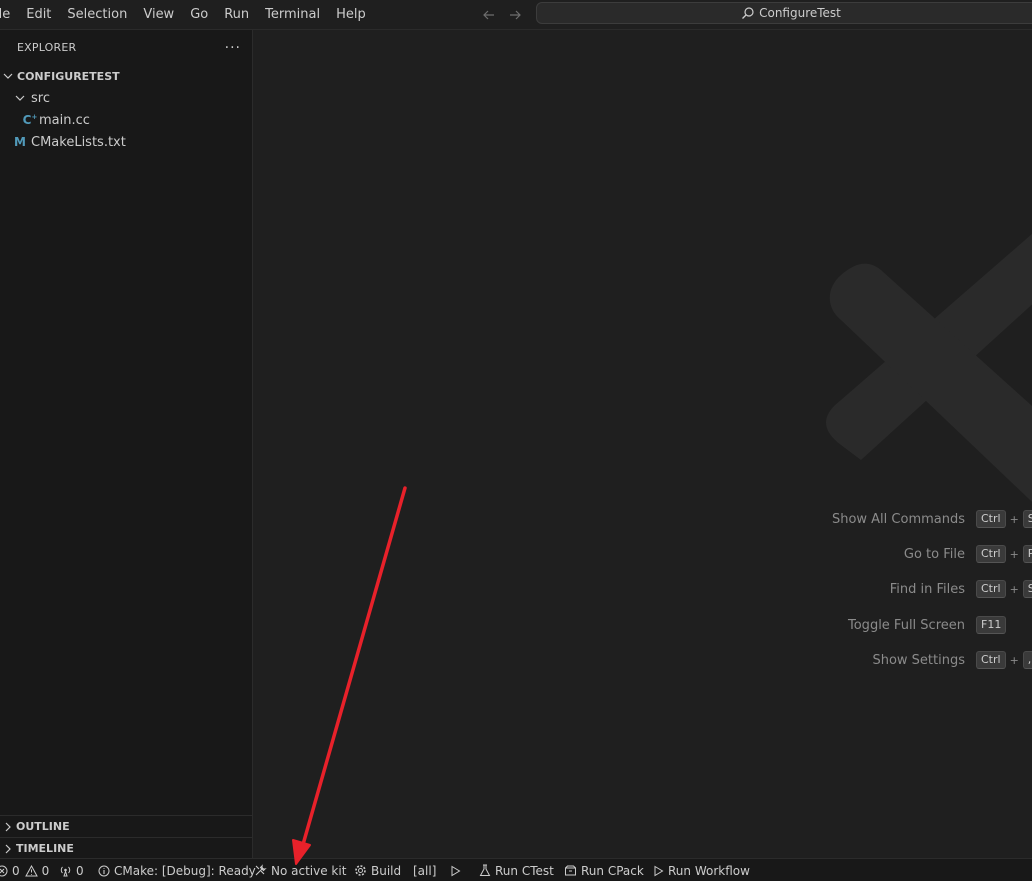  Describe the element at coordinates (748, 13) in the screenshot. I see `search-icon` at that location.